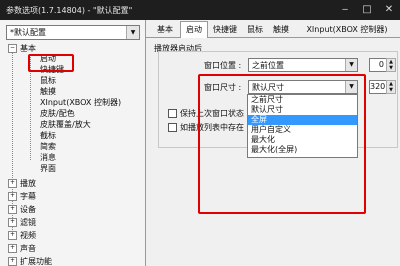 Image resolution: width=400 pixels, height=266 pixels. What do you see at coordinates (389, 10) in the screenshot?
I see `close-icon: ✕` at bounding box center [389, 10].